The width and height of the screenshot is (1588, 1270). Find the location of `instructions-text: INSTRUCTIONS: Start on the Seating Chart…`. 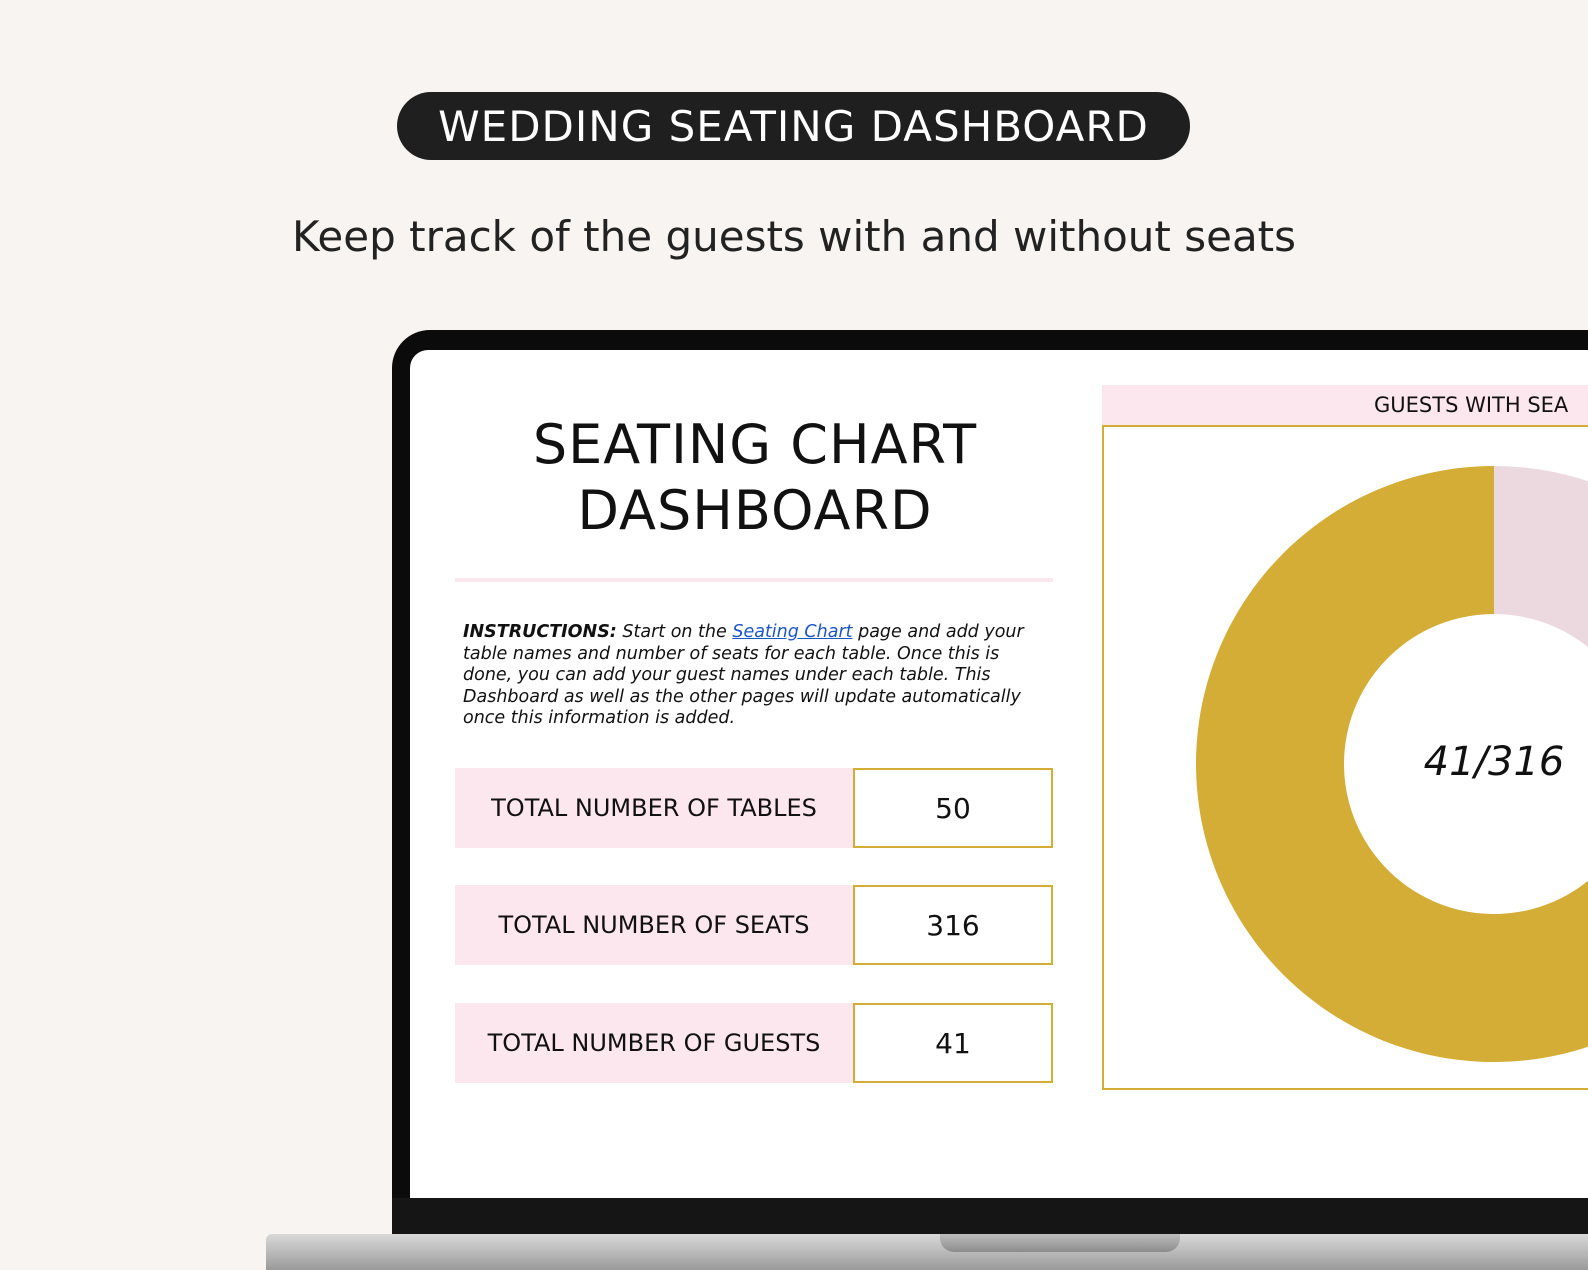

instructions-text: INSTRUCTIONS: Start on the Seating Chart… is located at coordinates (755, 676).